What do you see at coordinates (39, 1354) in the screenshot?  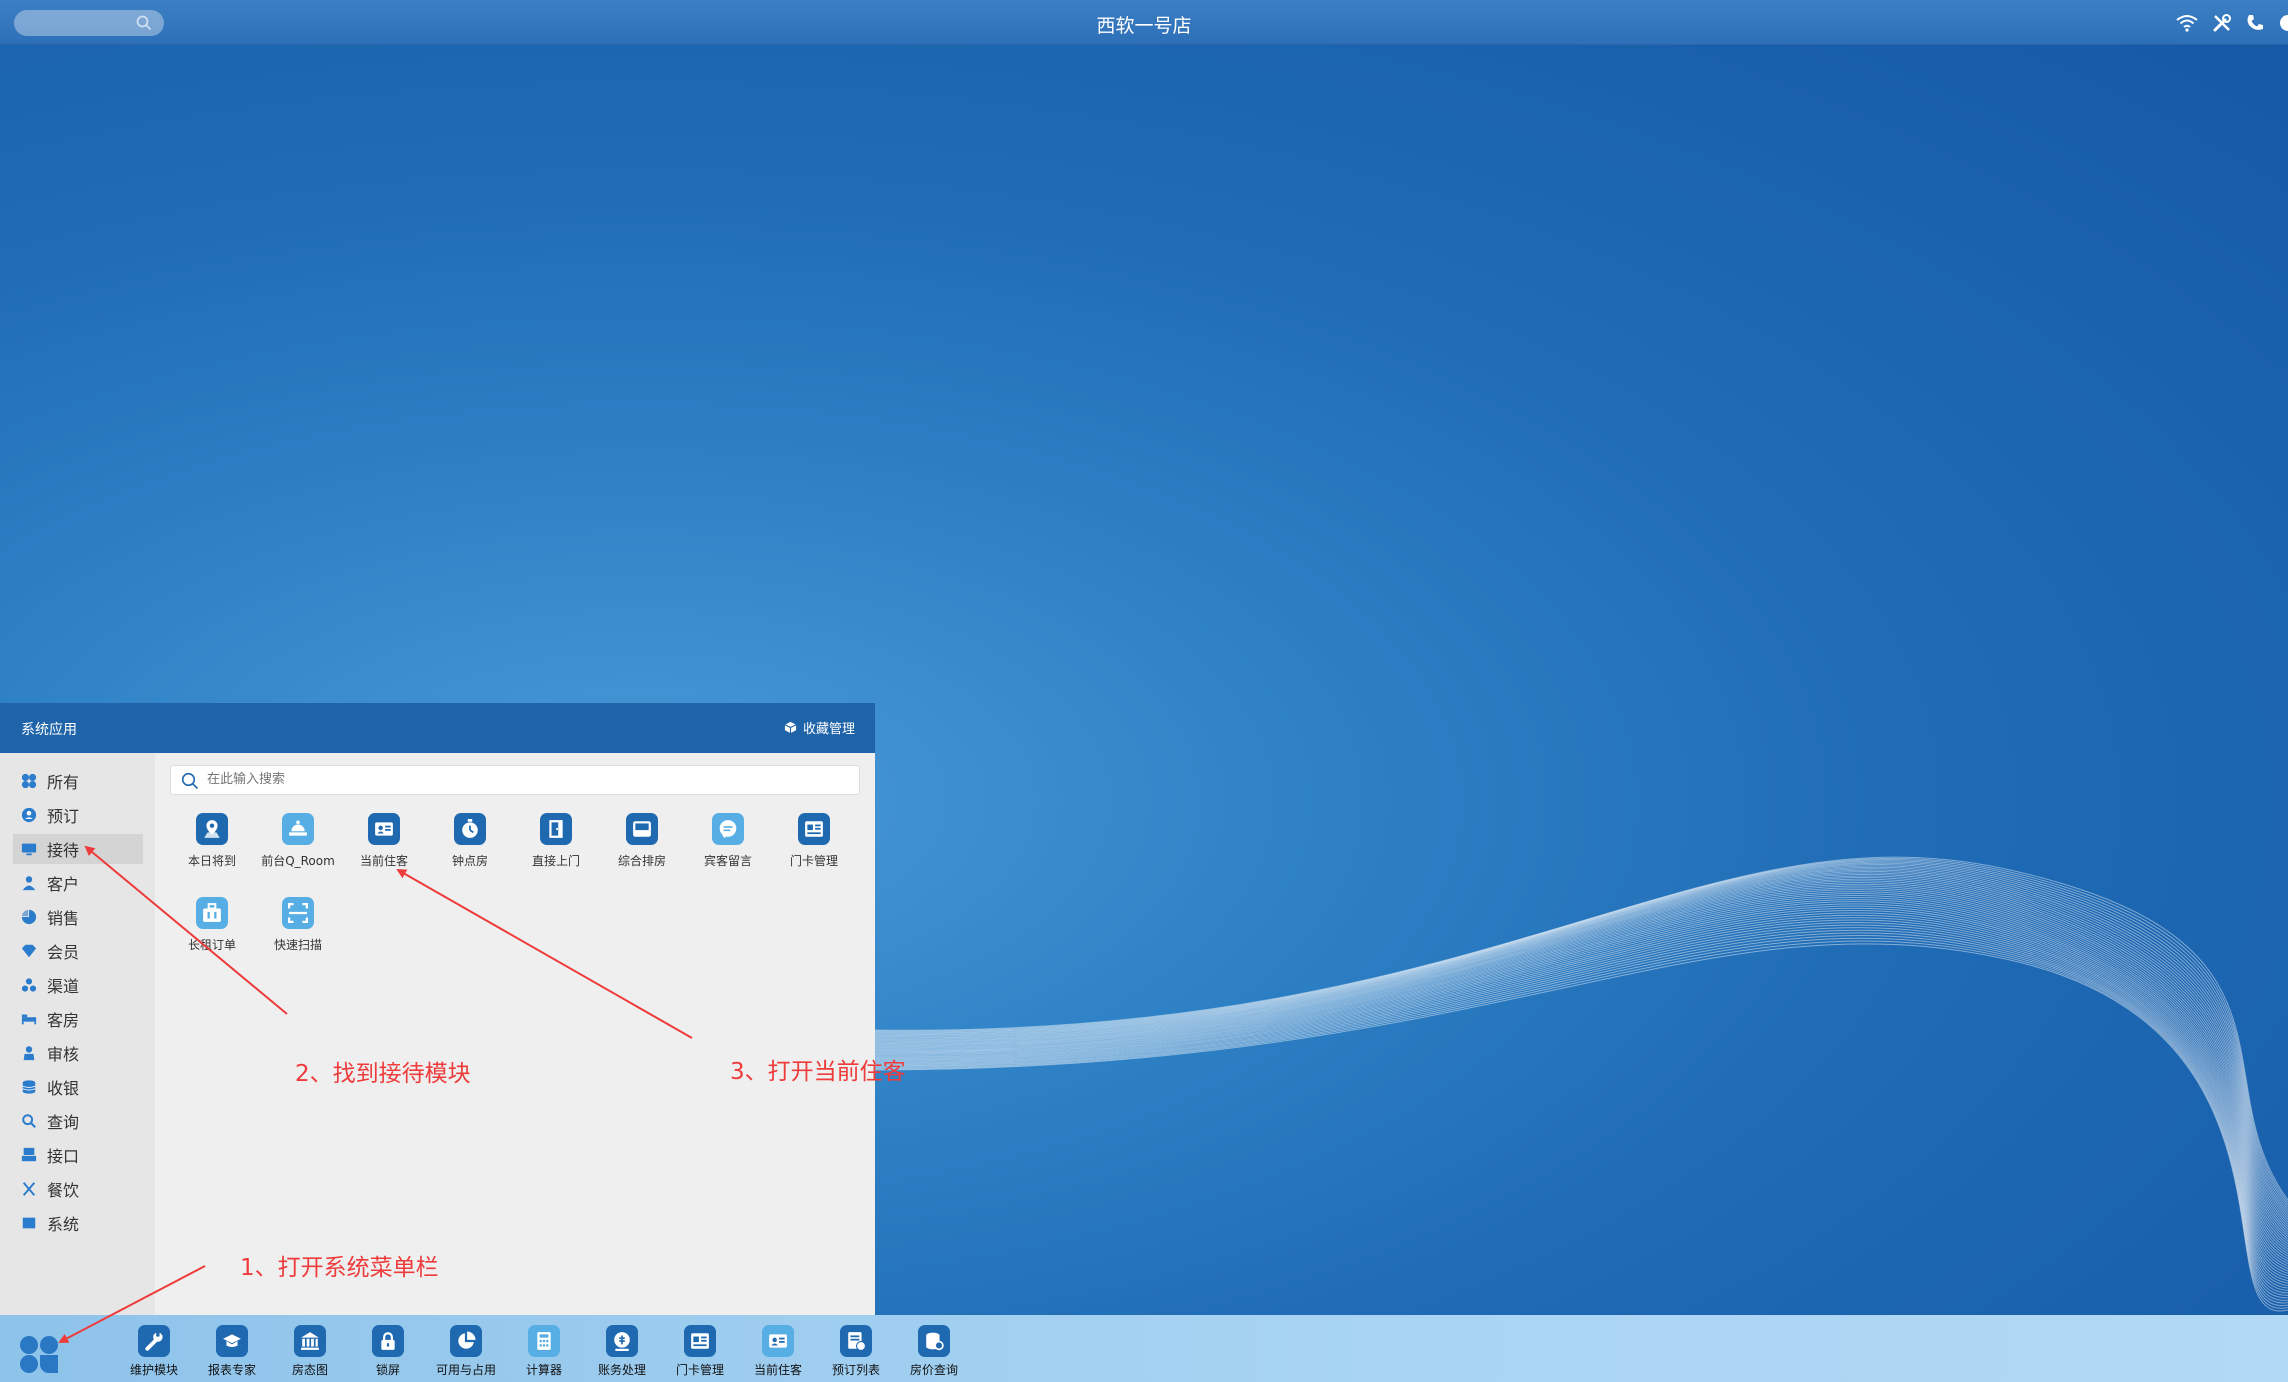 I see `start-menu-button` at bounding box center [39, 1354].